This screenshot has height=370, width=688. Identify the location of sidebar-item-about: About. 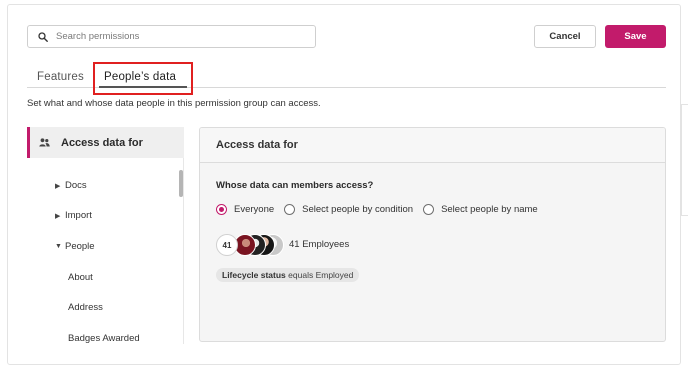
(80, 277).